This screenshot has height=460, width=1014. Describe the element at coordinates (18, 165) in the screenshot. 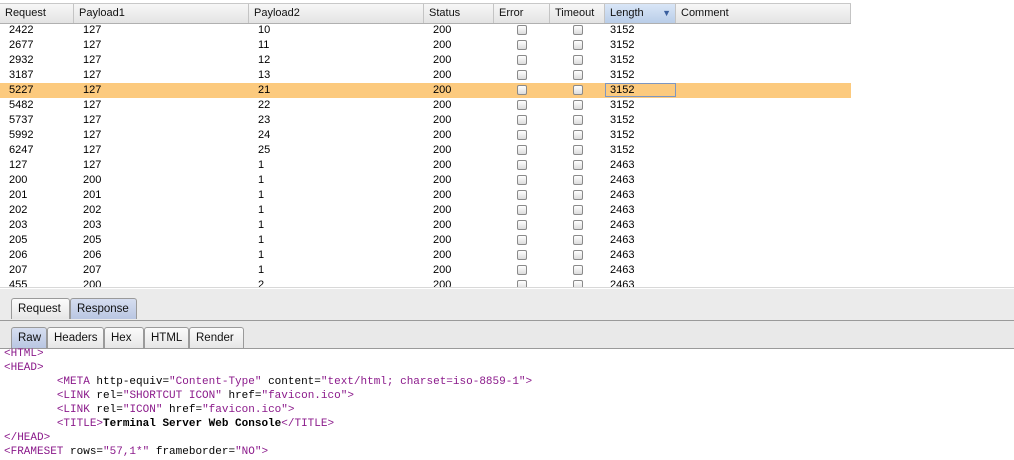

I see `cell-request: 127` at that location.